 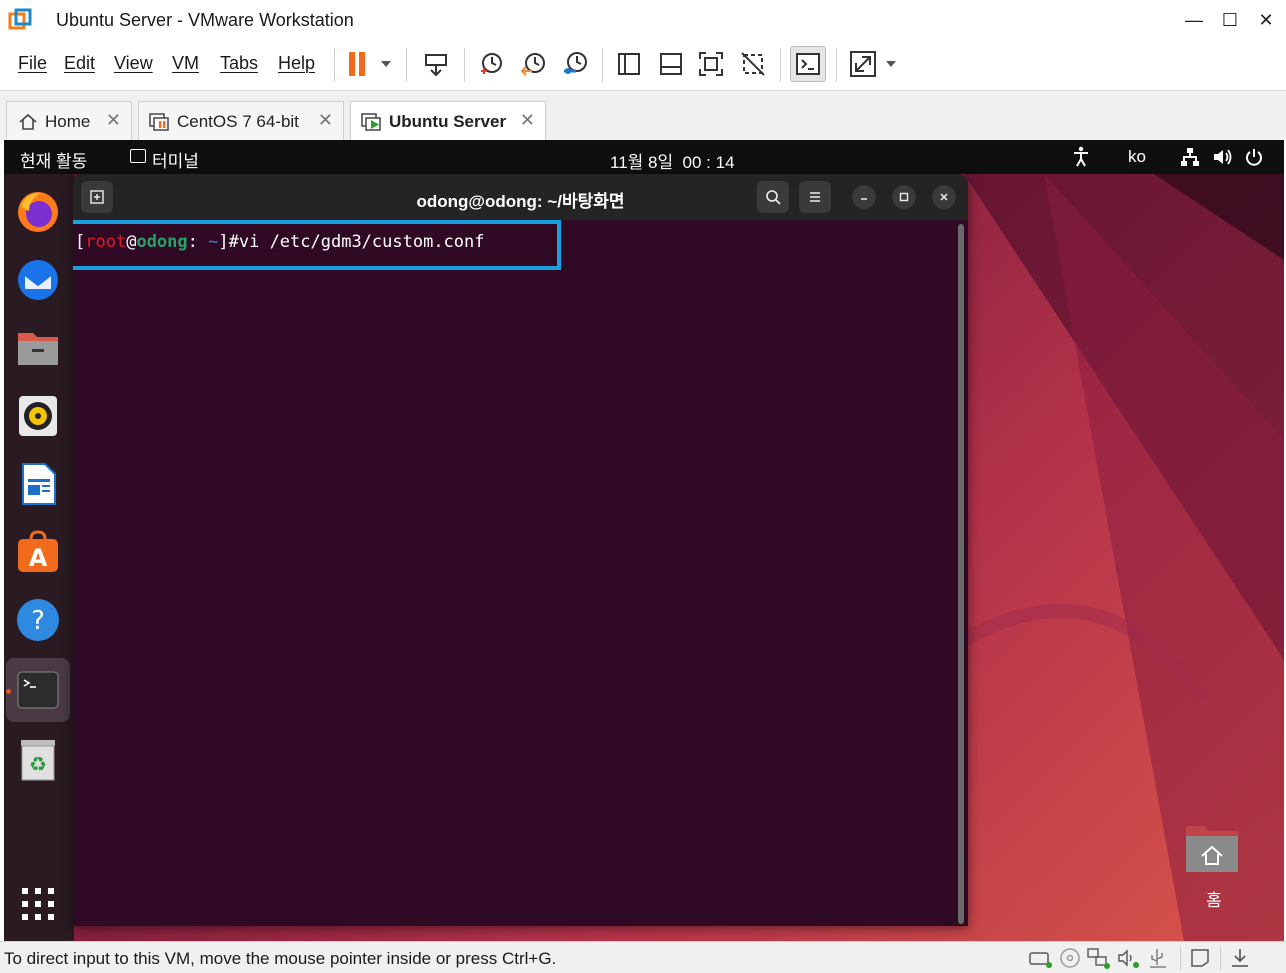 I want to click on menu-bar: File Edit View VM Tabs Help, so click(x=643, y=65).